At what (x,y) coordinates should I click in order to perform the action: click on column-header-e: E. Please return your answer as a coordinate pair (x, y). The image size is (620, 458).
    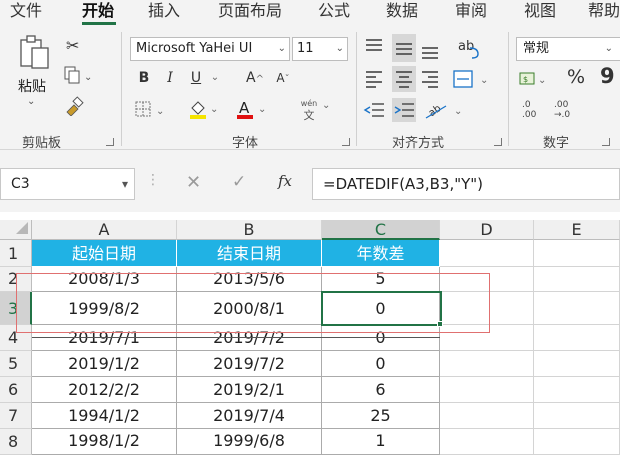
    Looking at the image, I should click on (577, 230).